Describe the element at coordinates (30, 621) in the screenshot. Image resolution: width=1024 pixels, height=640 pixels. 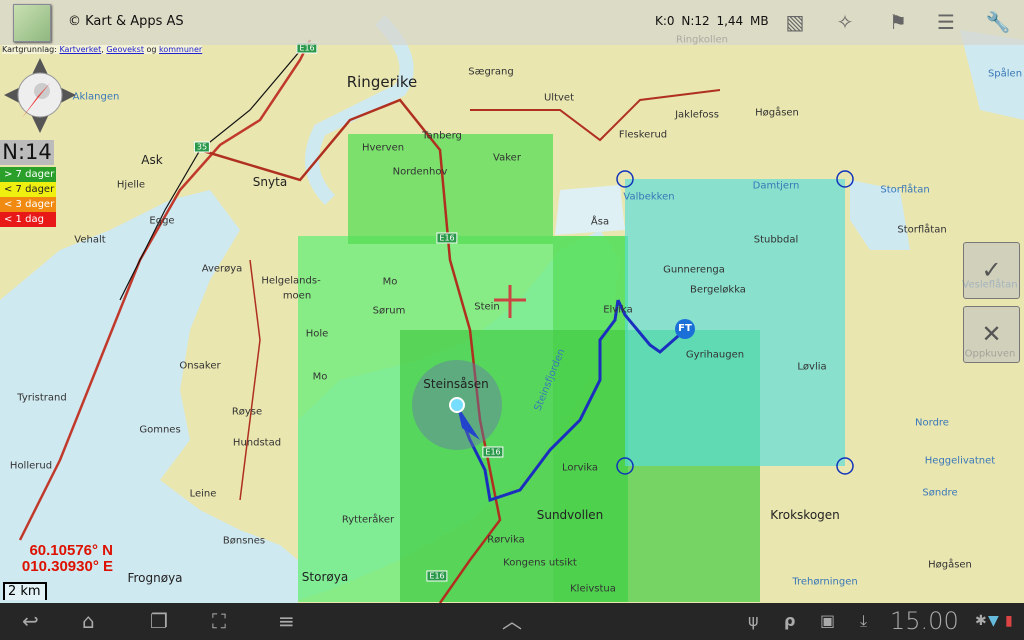
I see `back-icon: ↩` at that location.